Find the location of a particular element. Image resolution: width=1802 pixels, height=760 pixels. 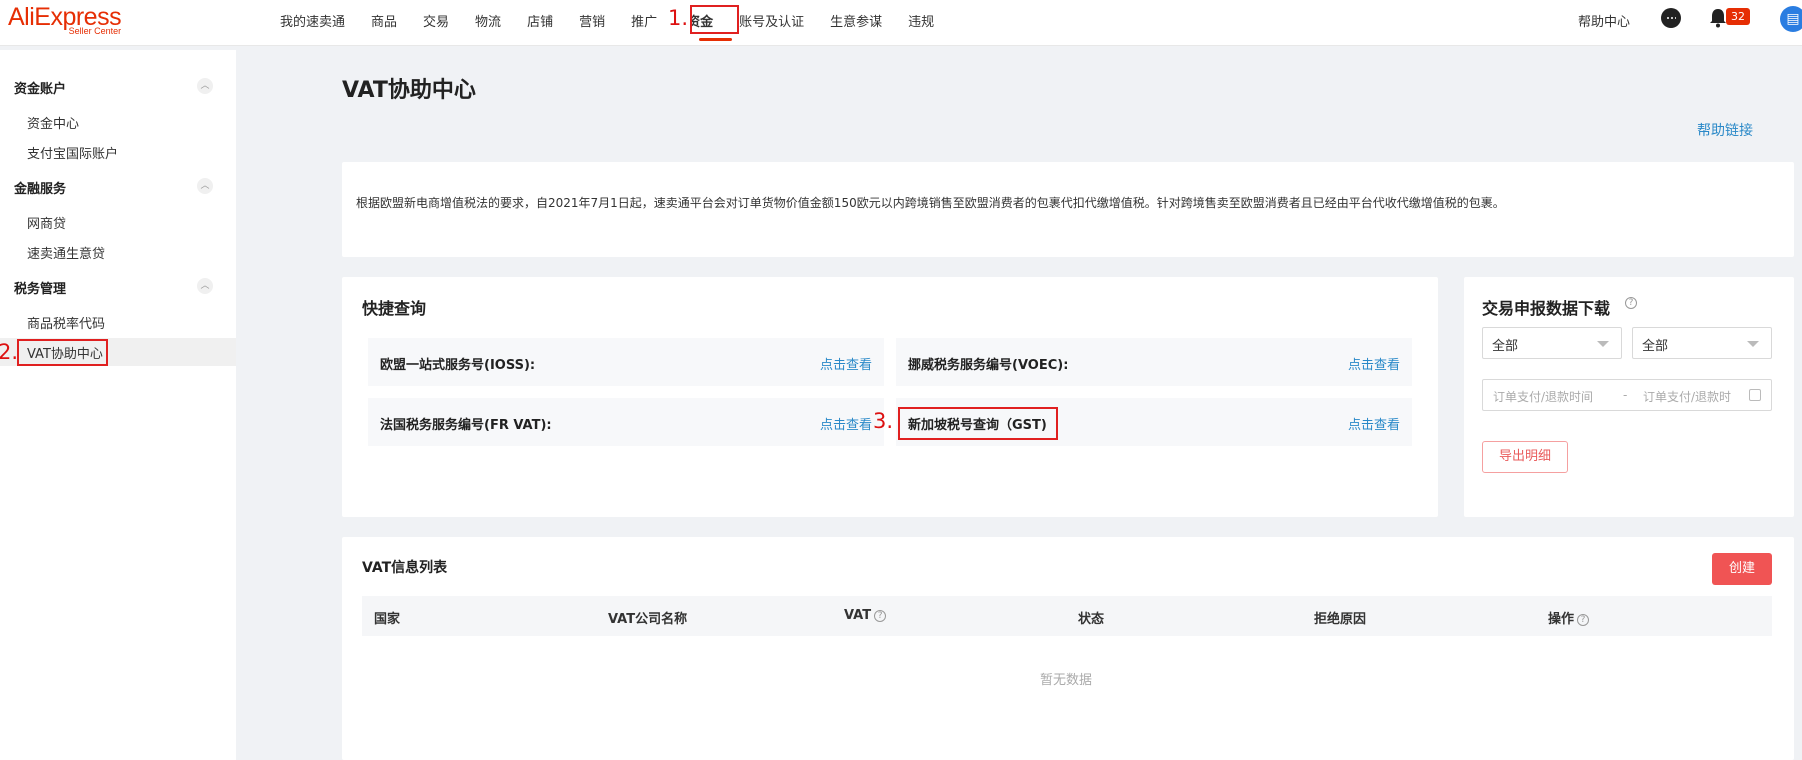

nav-item-violations: 违规 is located at coordinates (921, 20).